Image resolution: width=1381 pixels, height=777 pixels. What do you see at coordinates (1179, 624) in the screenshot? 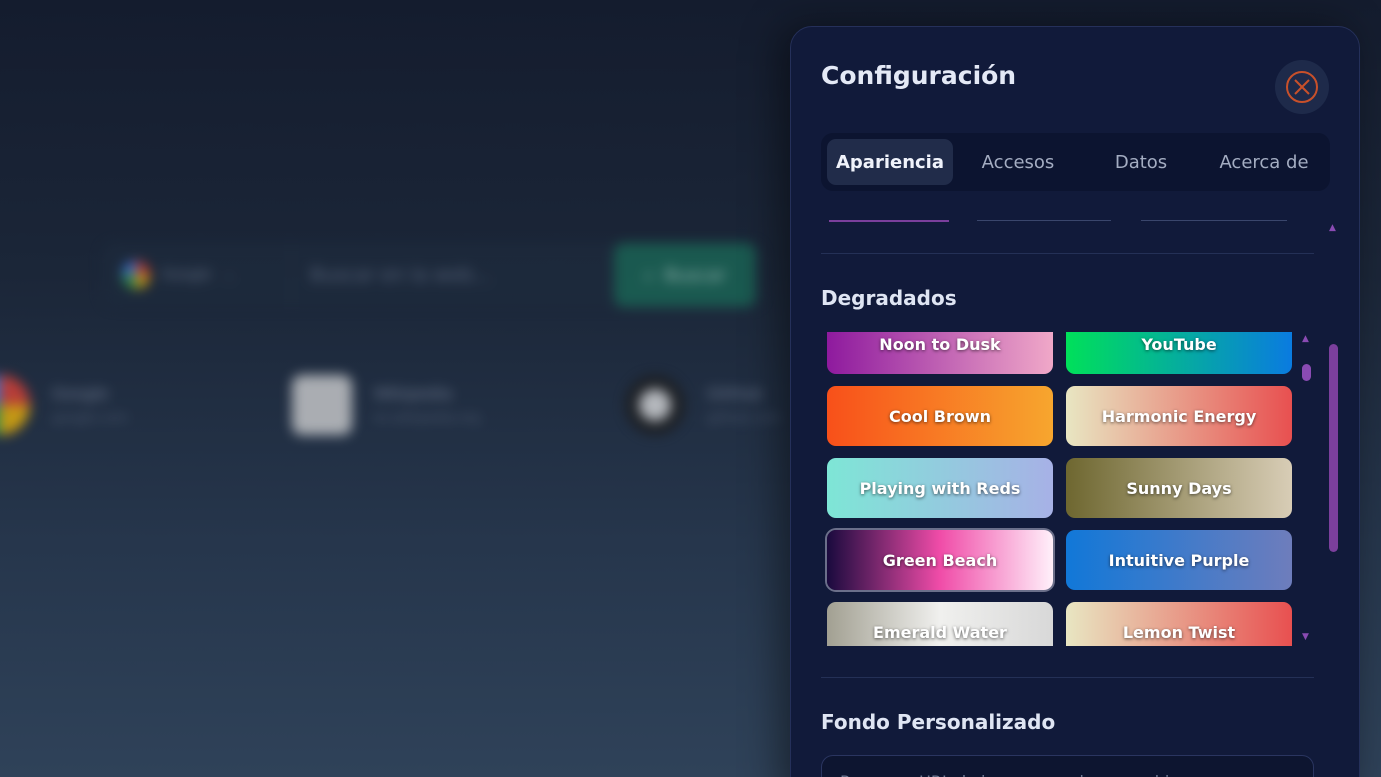
I see `gradient-option: Lemon Twist` at bounding box center [1179, 624].